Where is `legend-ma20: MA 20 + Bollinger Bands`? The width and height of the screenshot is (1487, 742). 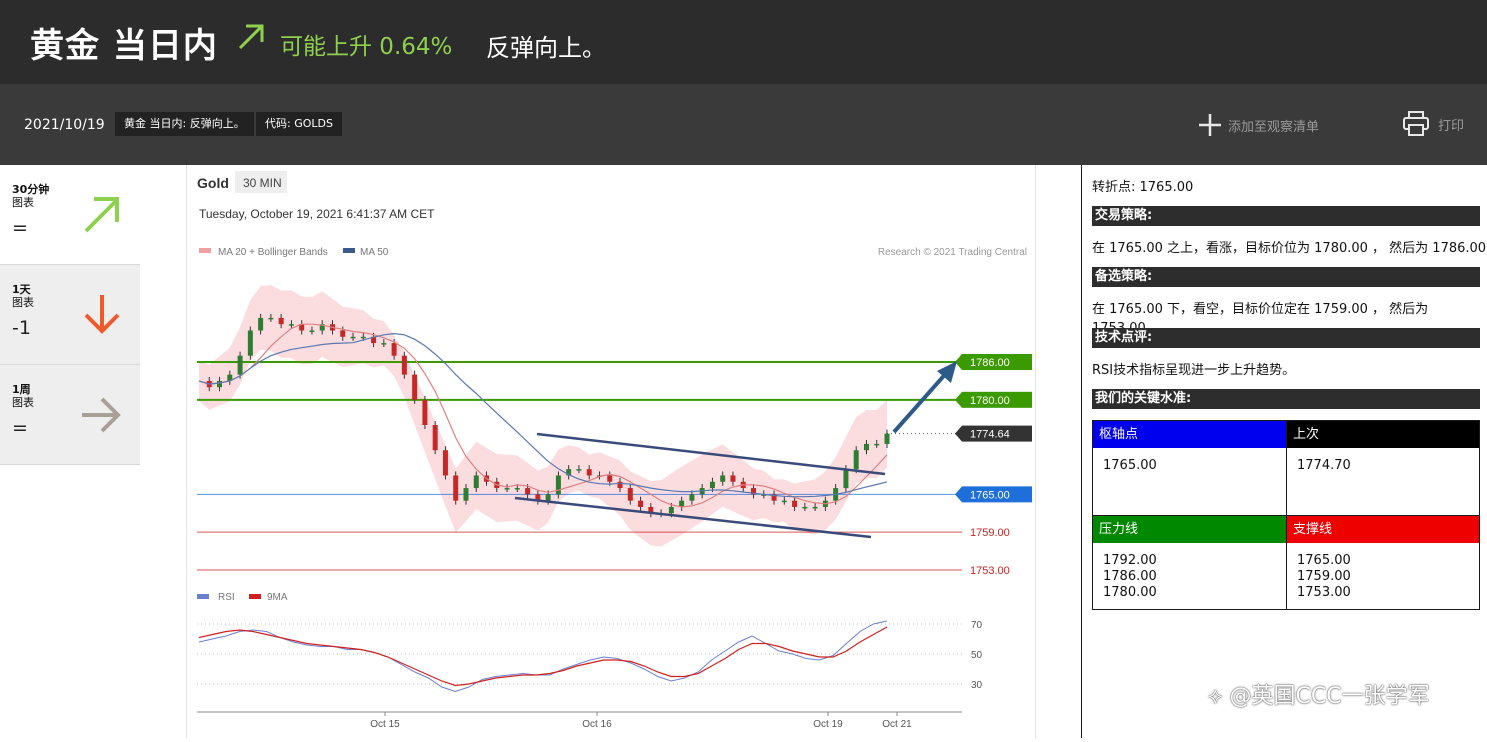
legend-ma20: MA 20 + Bollinger Bands is located at coordinates (273, 252).